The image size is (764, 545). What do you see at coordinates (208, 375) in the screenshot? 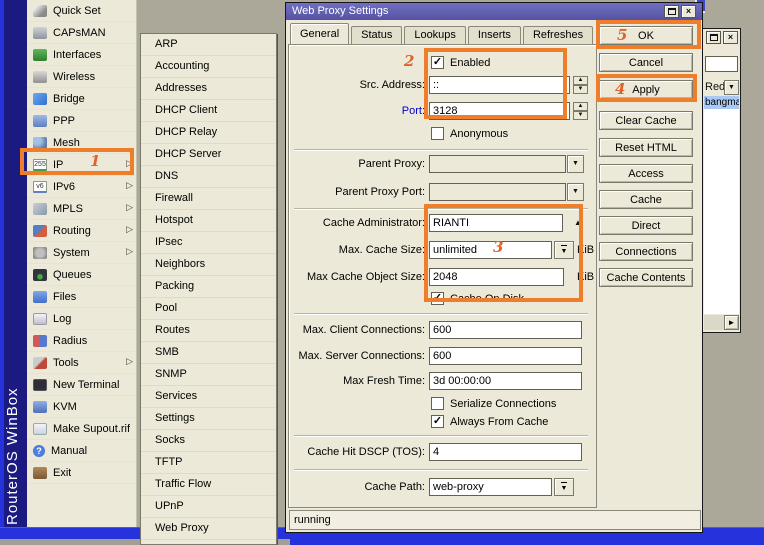
I see `submenu-item-snmp: SNMP` at bounding box center [208, 375].